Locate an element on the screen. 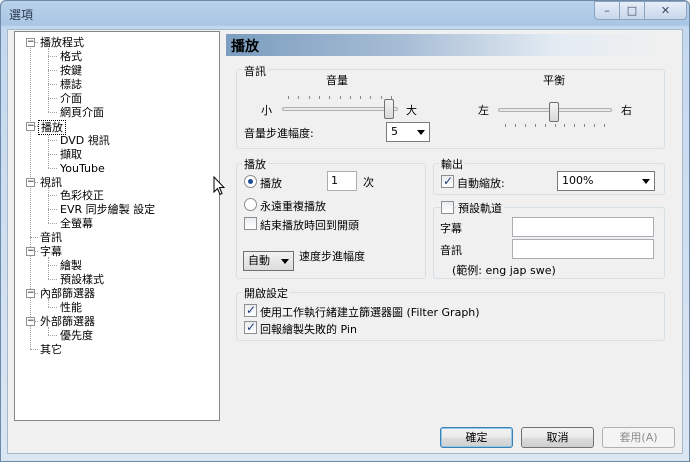 The image size is (690, 462). volume-step-select: 5 is located at coordinates (408, 132).